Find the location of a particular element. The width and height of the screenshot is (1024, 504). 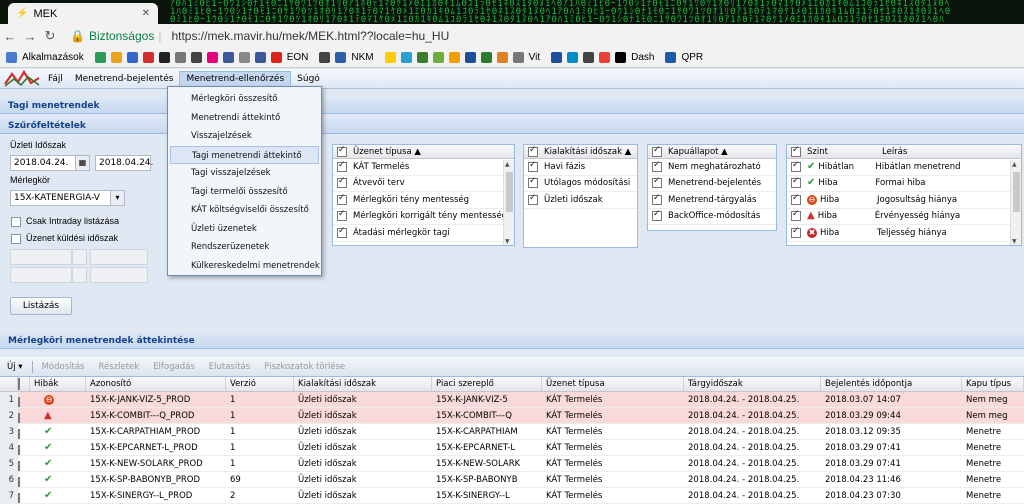

date-from-field: 2018.04.24. is located at coordinates (43, 163).